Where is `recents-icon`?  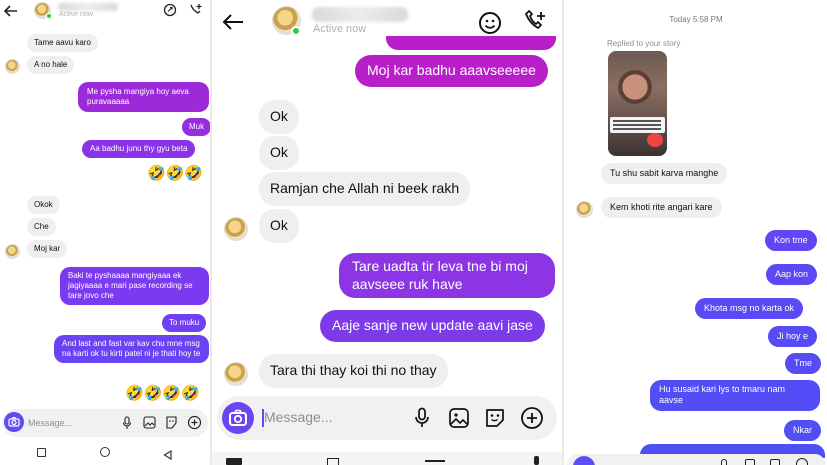 recents-icon is located at coordinates (41, 452).